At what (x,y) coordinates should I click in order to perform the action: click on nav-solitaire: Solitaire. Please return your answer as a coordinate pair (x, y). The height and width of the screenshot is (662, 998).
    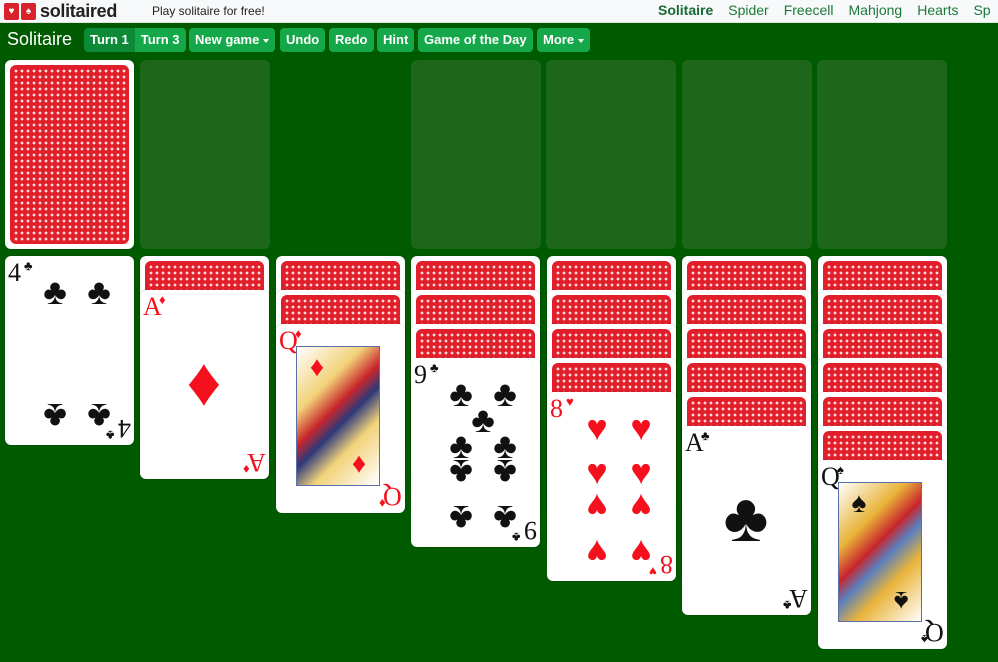
    Looking at the image, I should click on (685, 10).